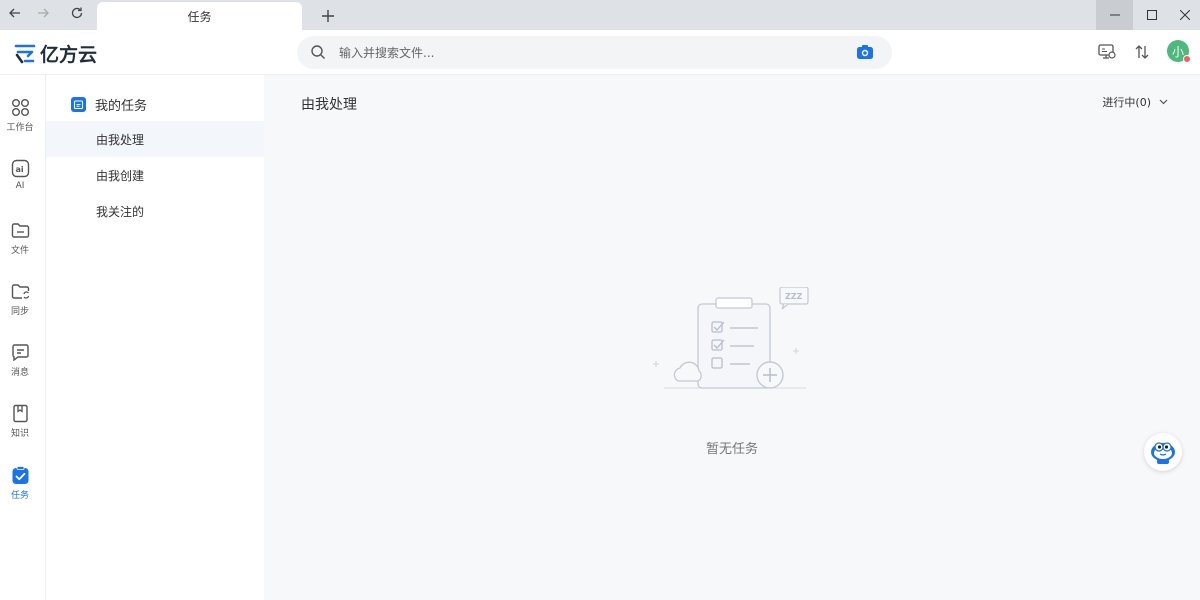 The height and width of the screenshot is (600, 1200). What do you see at coordinates (1126, 102) in the screenshot?
I see `filter-label: 进行中(0)` at bounding box center [1126, 102].